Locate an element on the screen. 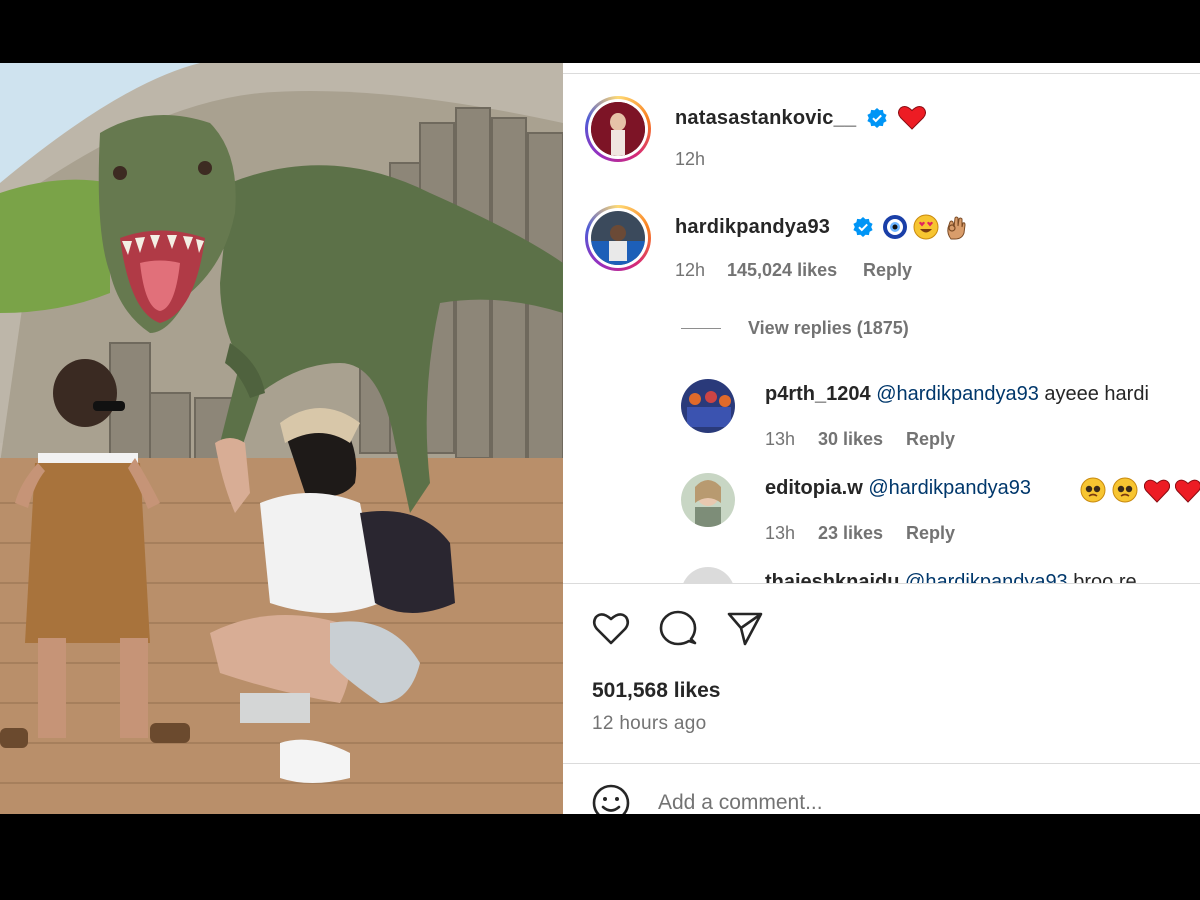  comments-divider is located at coordinates (881, 583).